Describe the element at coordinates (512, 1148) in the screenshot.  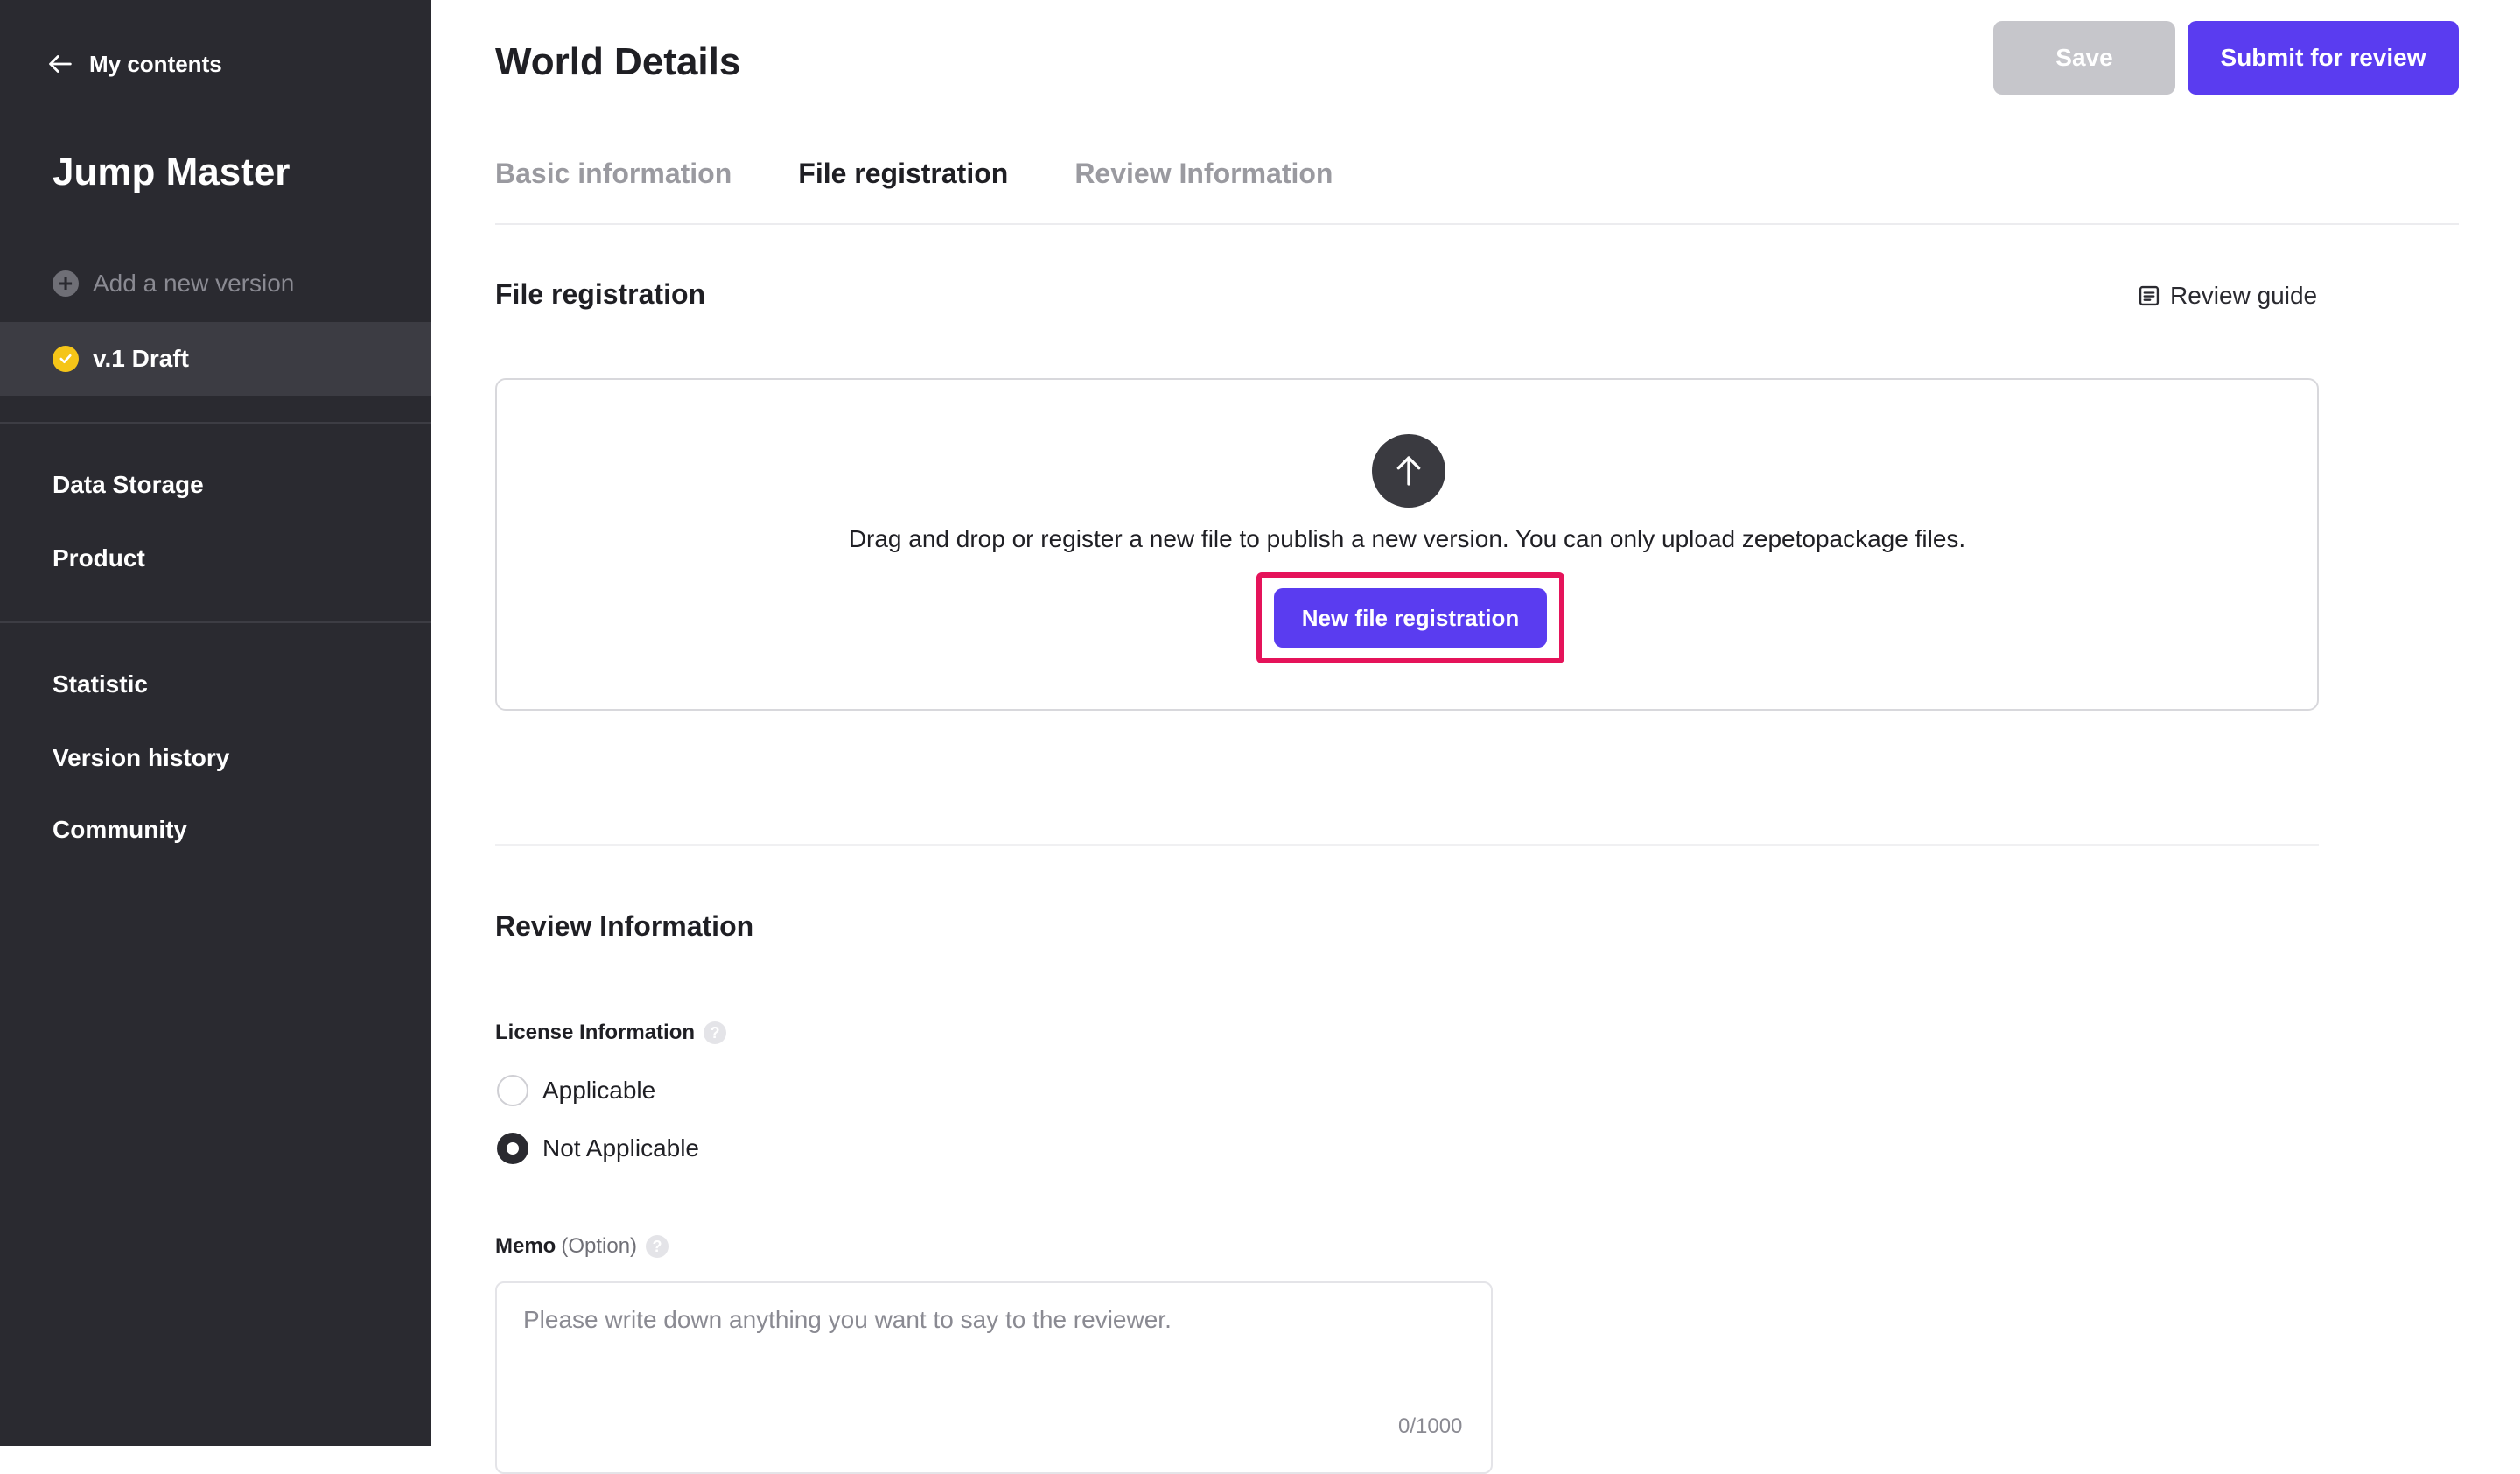
I see `radio-checked` at that location.